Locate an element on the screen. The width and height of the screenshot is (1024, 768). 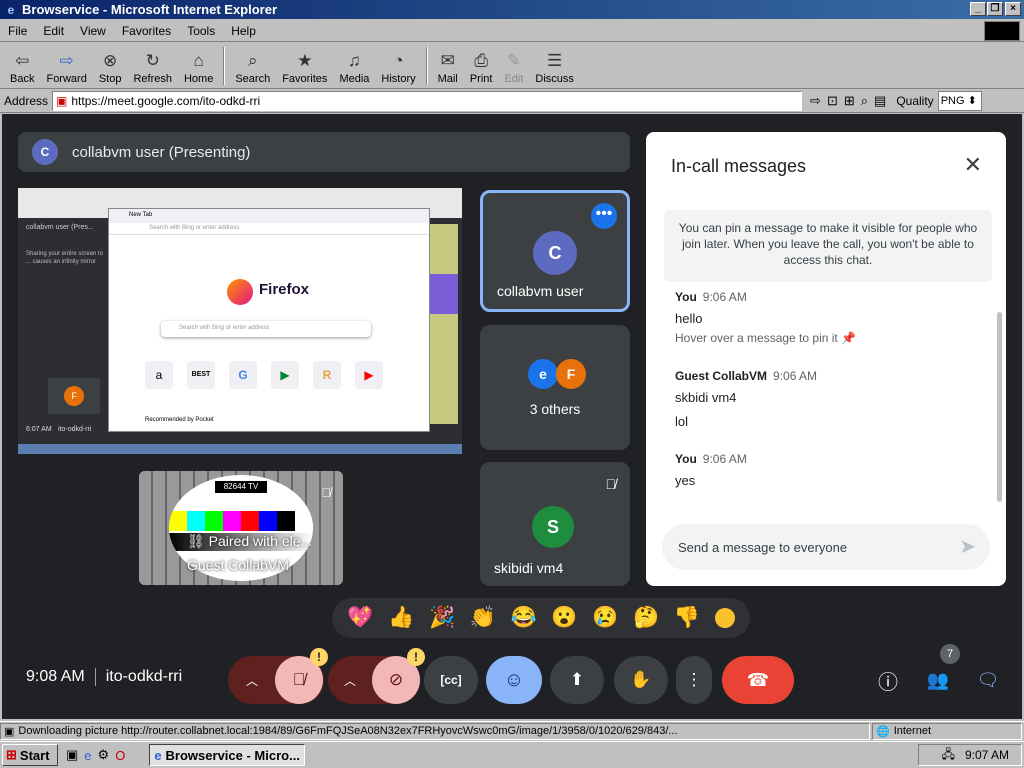
minimize-button: _ is located at coordinates (978, 9).